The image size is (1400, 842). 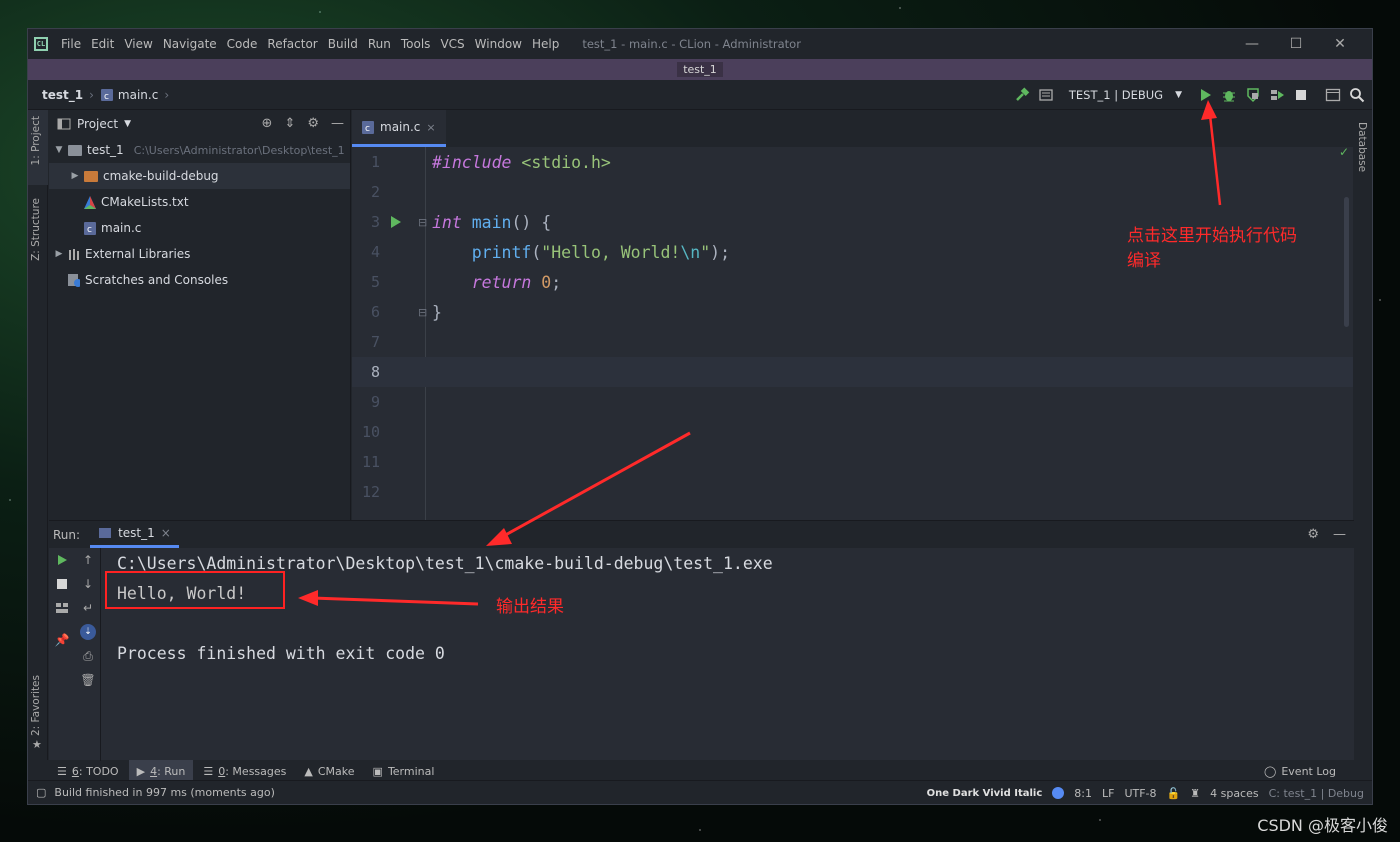 I want to click on project-band-label: test_1, so click(x=700, y=69).